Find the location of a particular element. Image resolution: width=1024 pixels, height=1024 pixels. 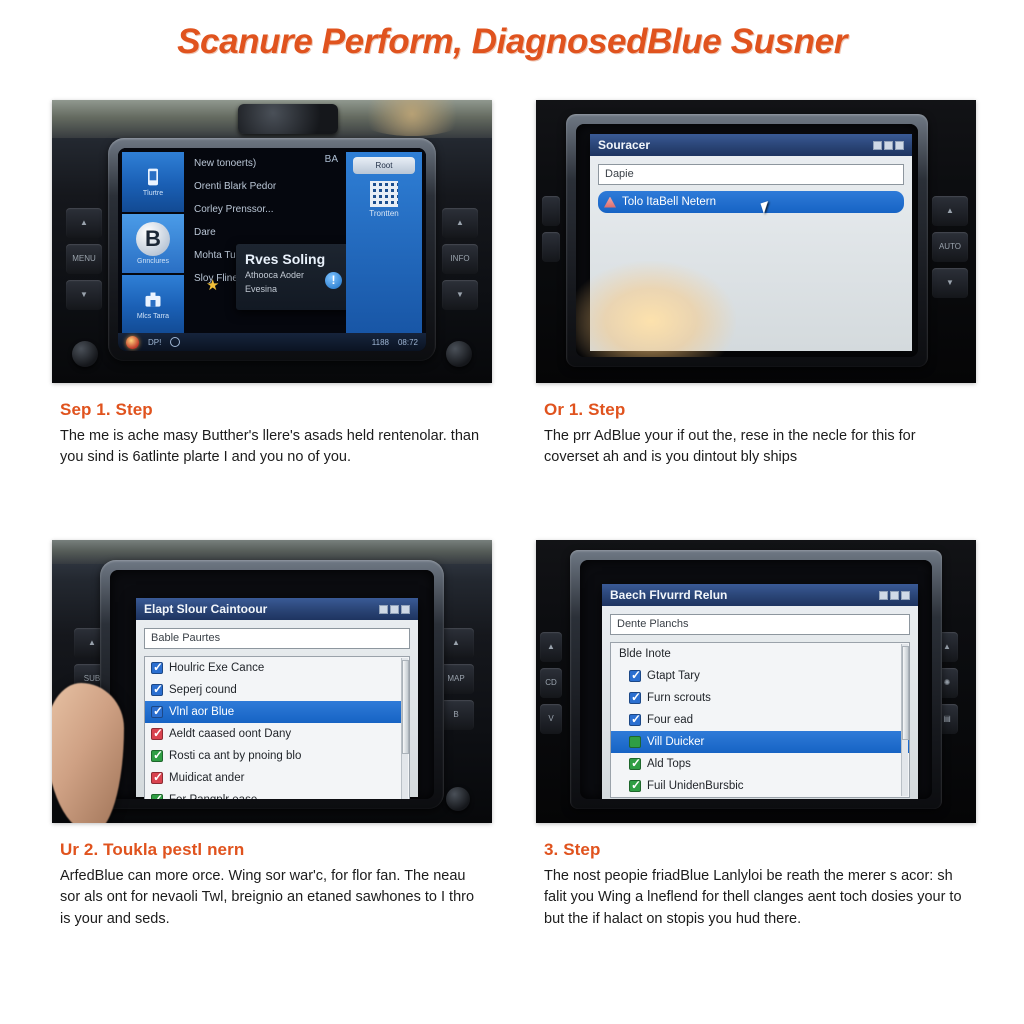

left-hardkeys: ▲ MENU ▼ is located at coordinates (84, 262).